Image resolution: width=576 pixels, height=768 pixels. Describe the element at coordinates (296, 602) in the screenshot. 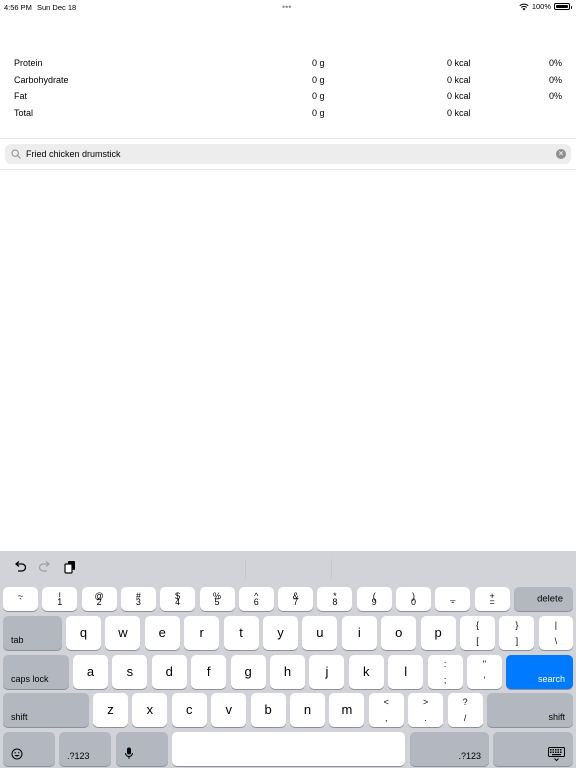

I see `key-symbol: 7` at that location.